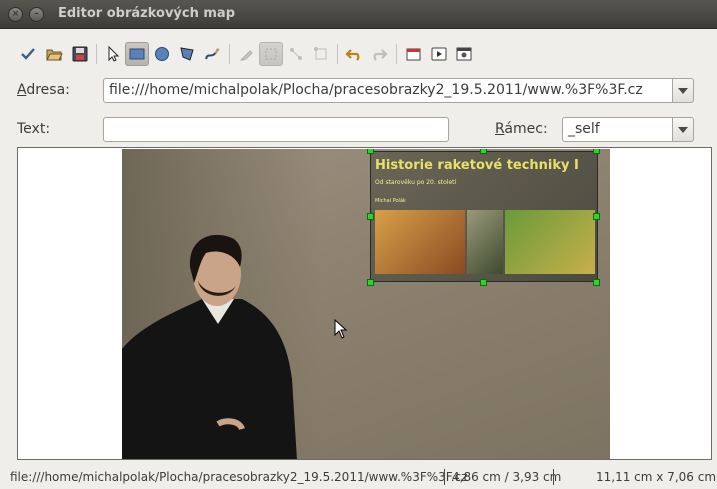 The width and height of the screenshot is (717, 489). I want to click on add-point-icon, so click(296, 54).